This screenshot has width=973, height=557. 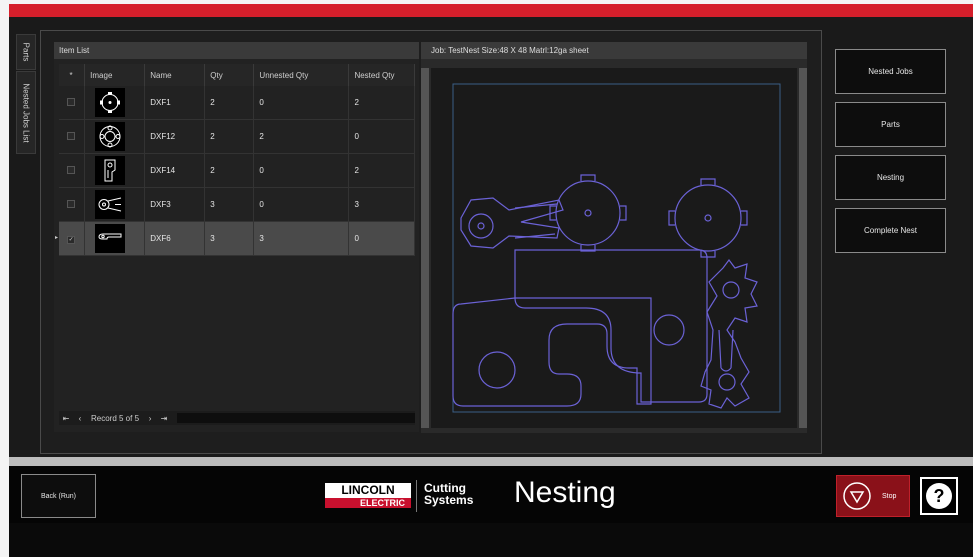 What do you see at coordinates (890, 124) in the screenshot?
I see `parts-button: Parts` at bounding box center [890, 124].